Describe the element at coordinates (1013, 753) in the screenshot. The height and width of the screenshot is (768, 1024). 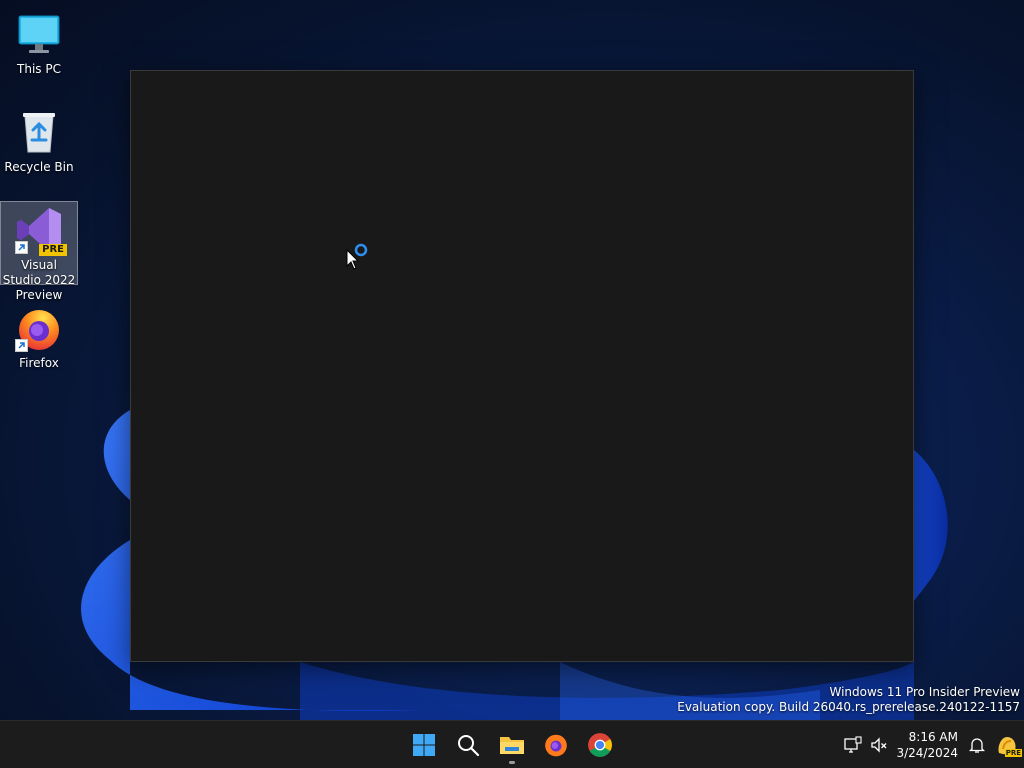
I see `copilot-preview-badge: PRE` at that location.